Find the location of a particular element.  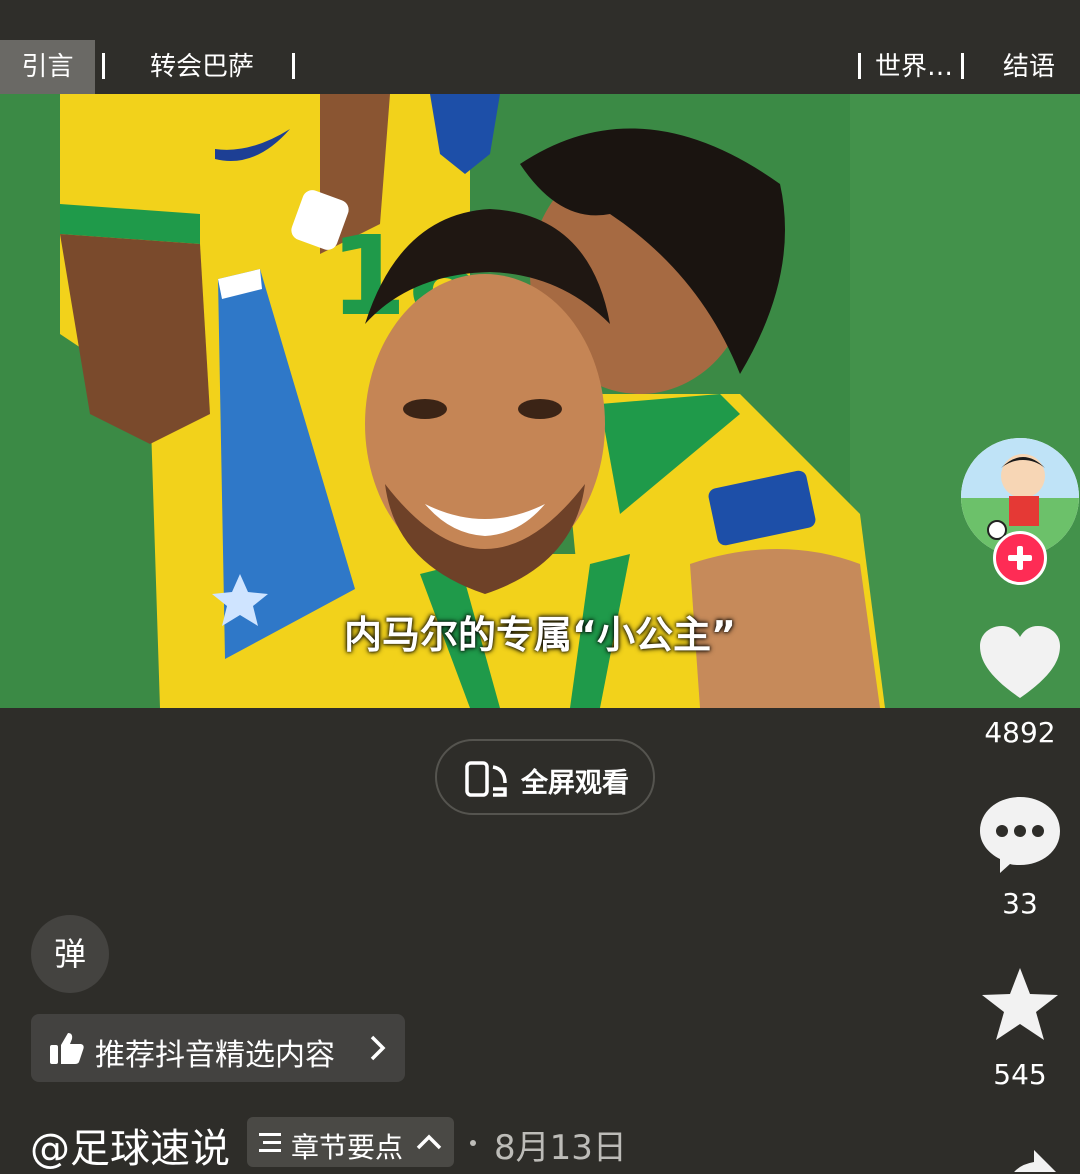

chapter-barca-transfer: 转会巴萨 is located at coordinates (202, 67).